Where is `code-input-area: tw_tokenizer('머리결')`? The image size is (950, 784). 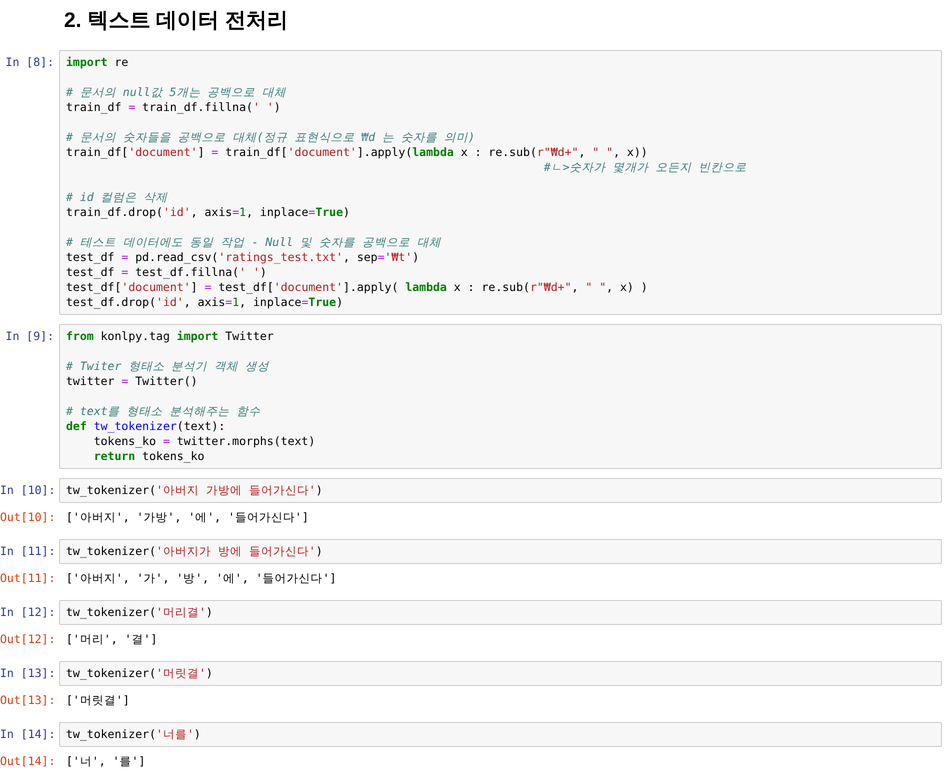
code-input-area: tw_tokenizer('머리결') is located at coordinates (500, 612).